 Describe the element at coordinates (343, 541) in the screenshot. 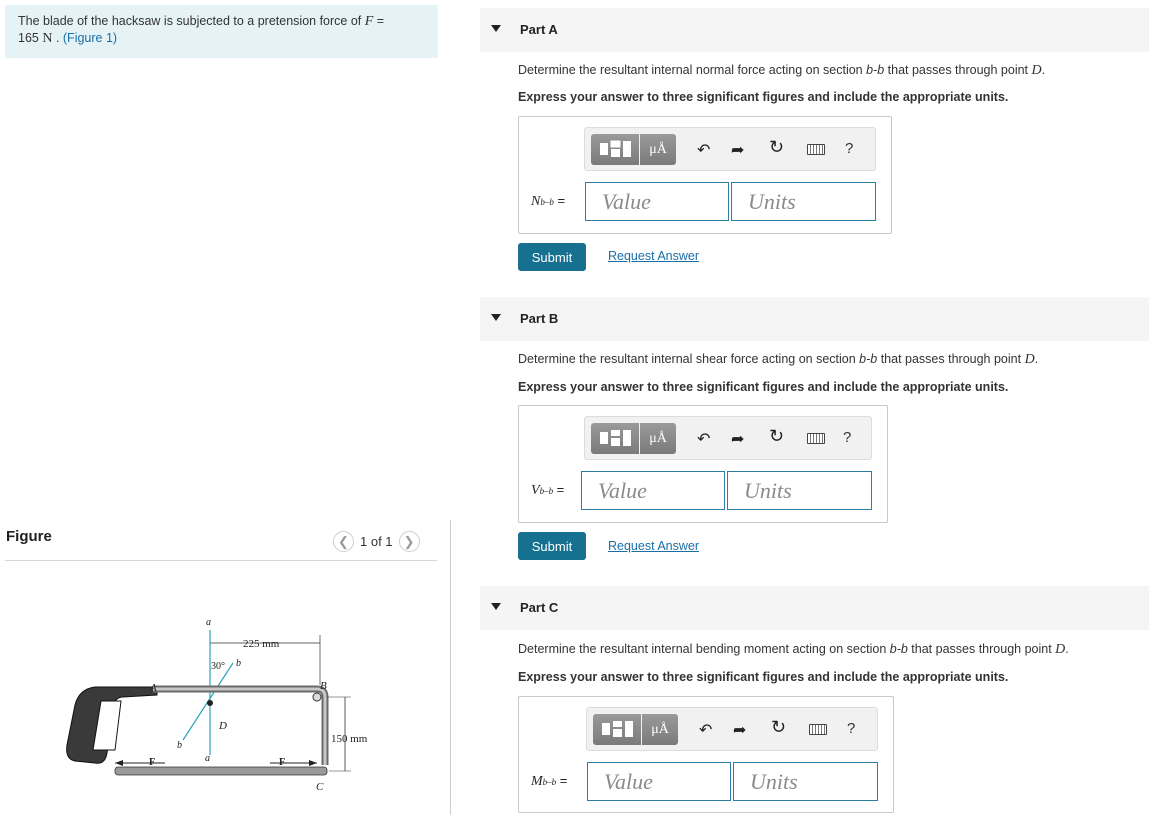

I see `chevron-left-icon: ❮` at that location.